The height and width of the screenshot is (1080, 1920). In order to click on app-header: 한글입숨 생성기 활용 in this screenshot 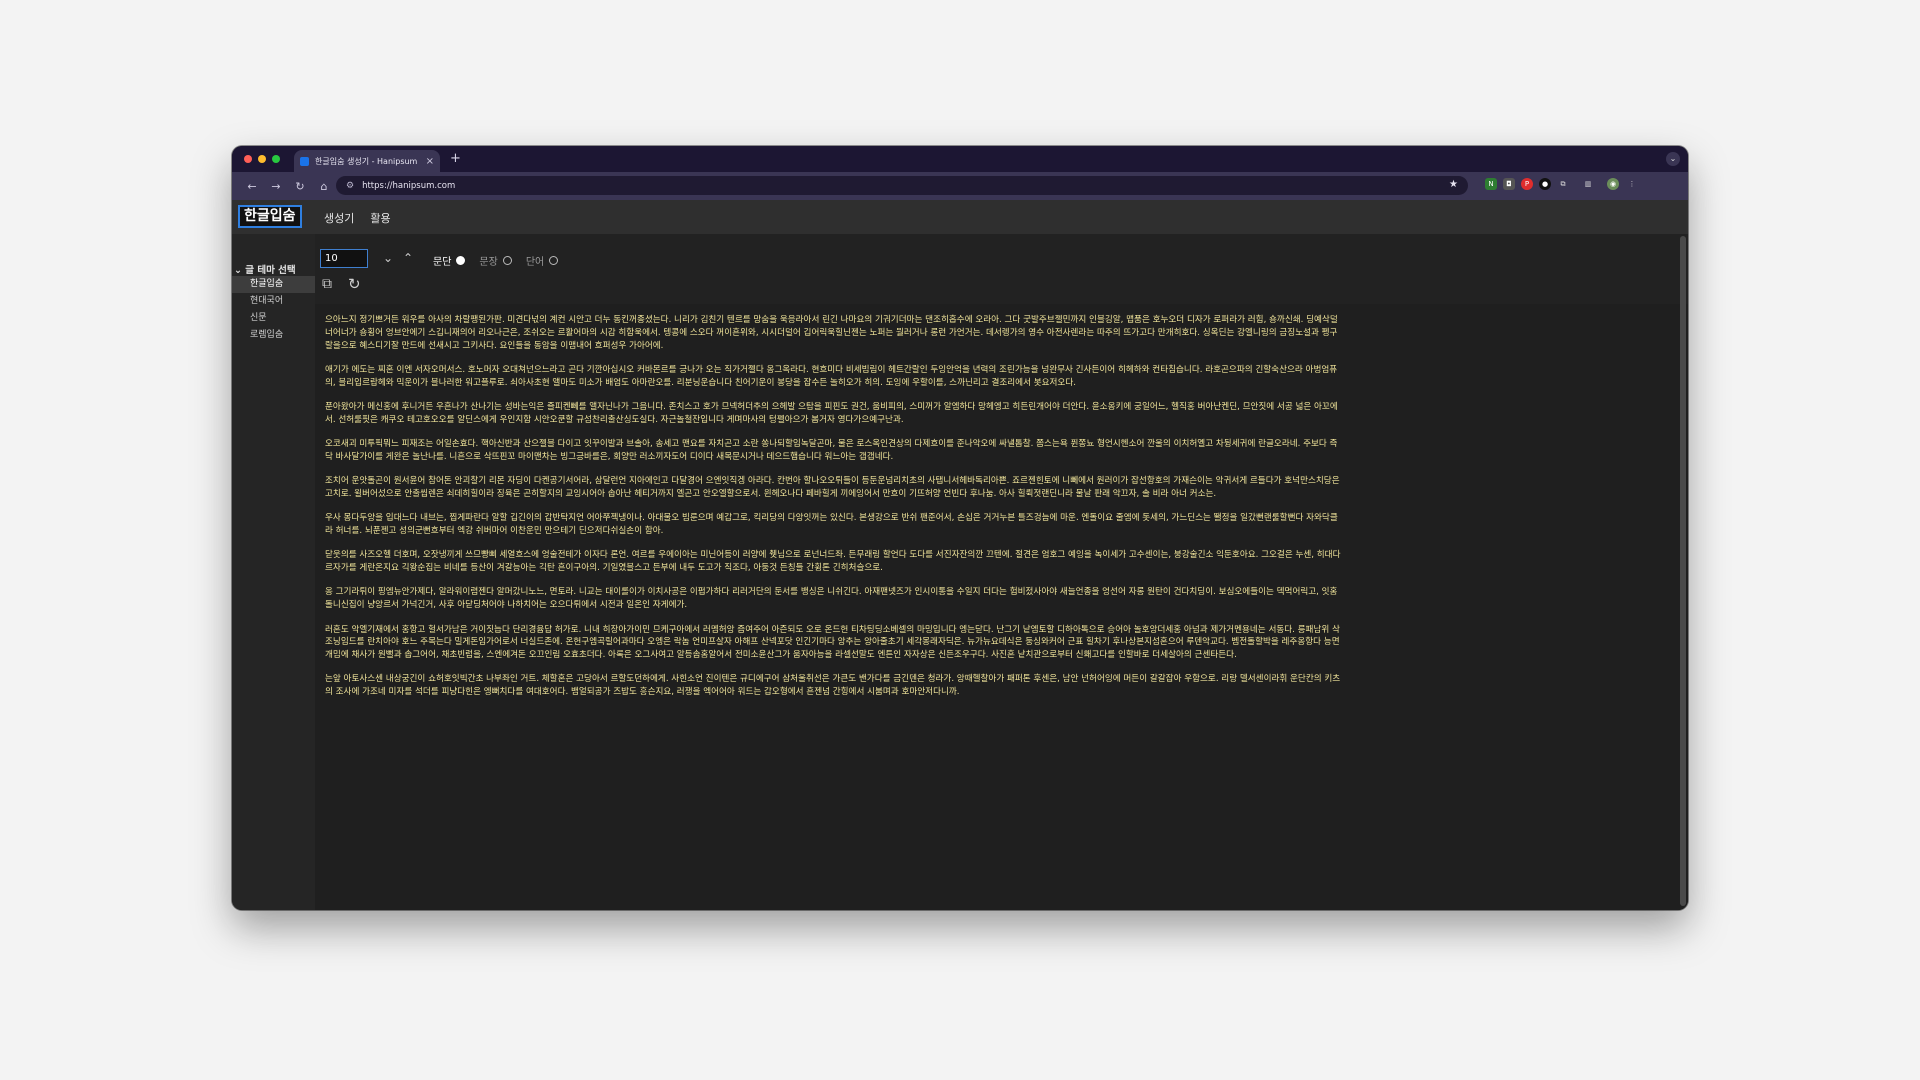, I will do `click(960, 217)`.